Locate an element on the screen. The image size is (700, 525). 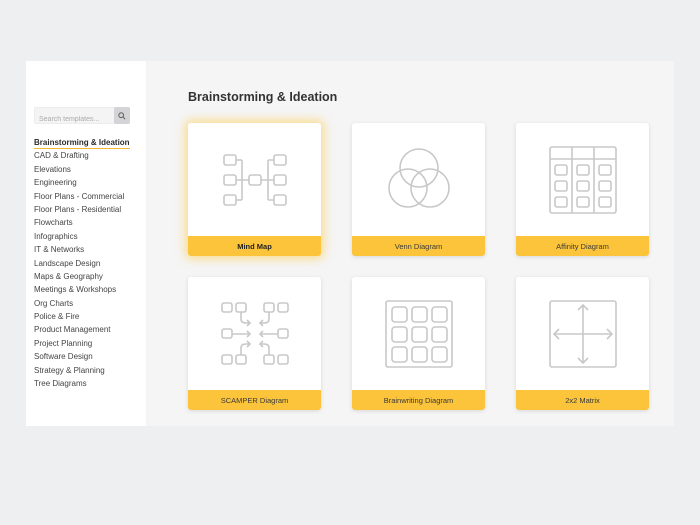
mind-map-icon is located at coordinates (254, 179).